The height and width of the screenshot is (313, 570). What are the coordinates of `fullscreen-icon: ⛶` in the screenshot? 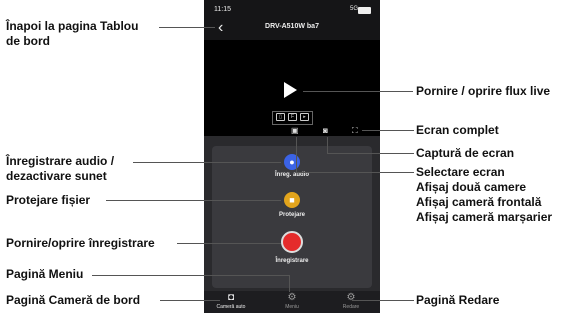 It's located at (355, 131).